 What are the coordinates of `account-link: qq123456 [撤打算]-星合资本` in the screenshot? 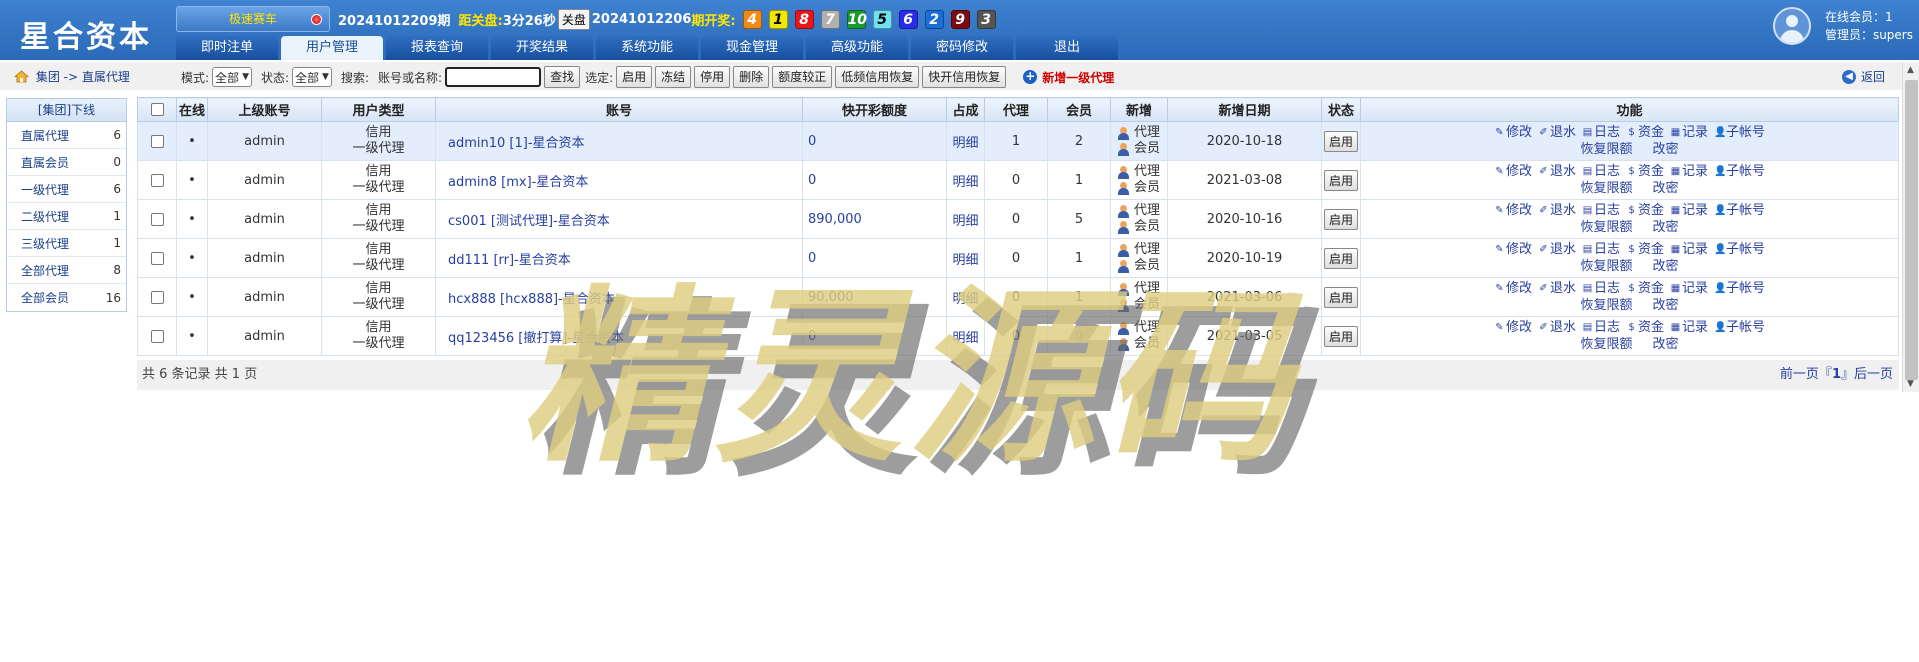 It's located at (619, 336).